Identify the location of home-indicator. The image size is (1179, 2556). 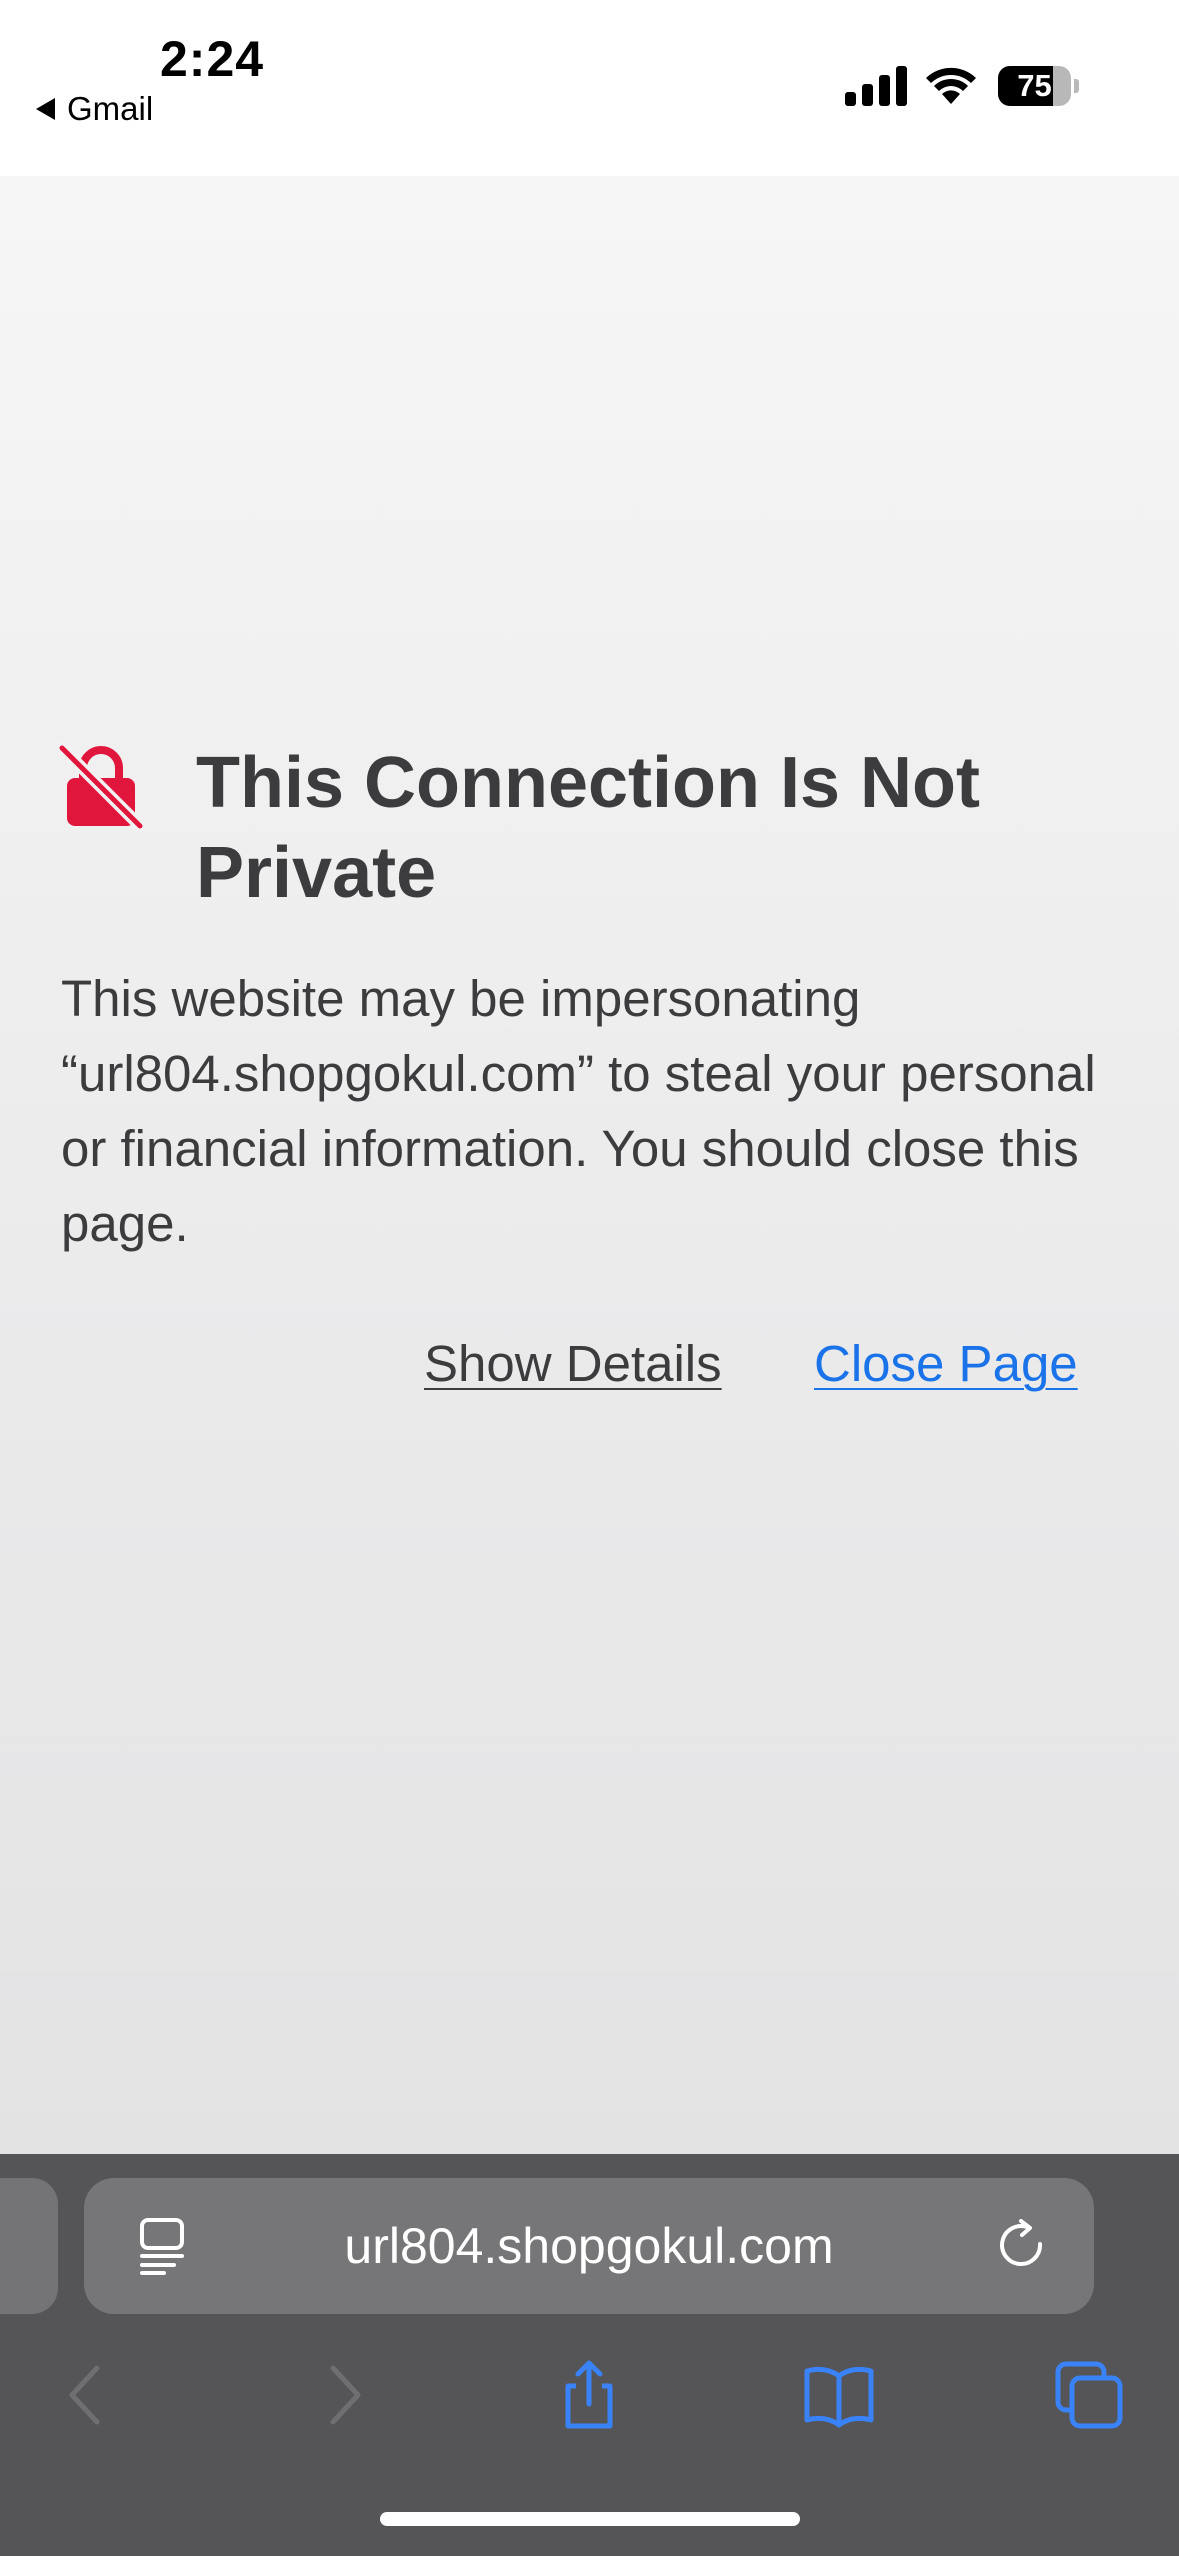
(590, 2519).